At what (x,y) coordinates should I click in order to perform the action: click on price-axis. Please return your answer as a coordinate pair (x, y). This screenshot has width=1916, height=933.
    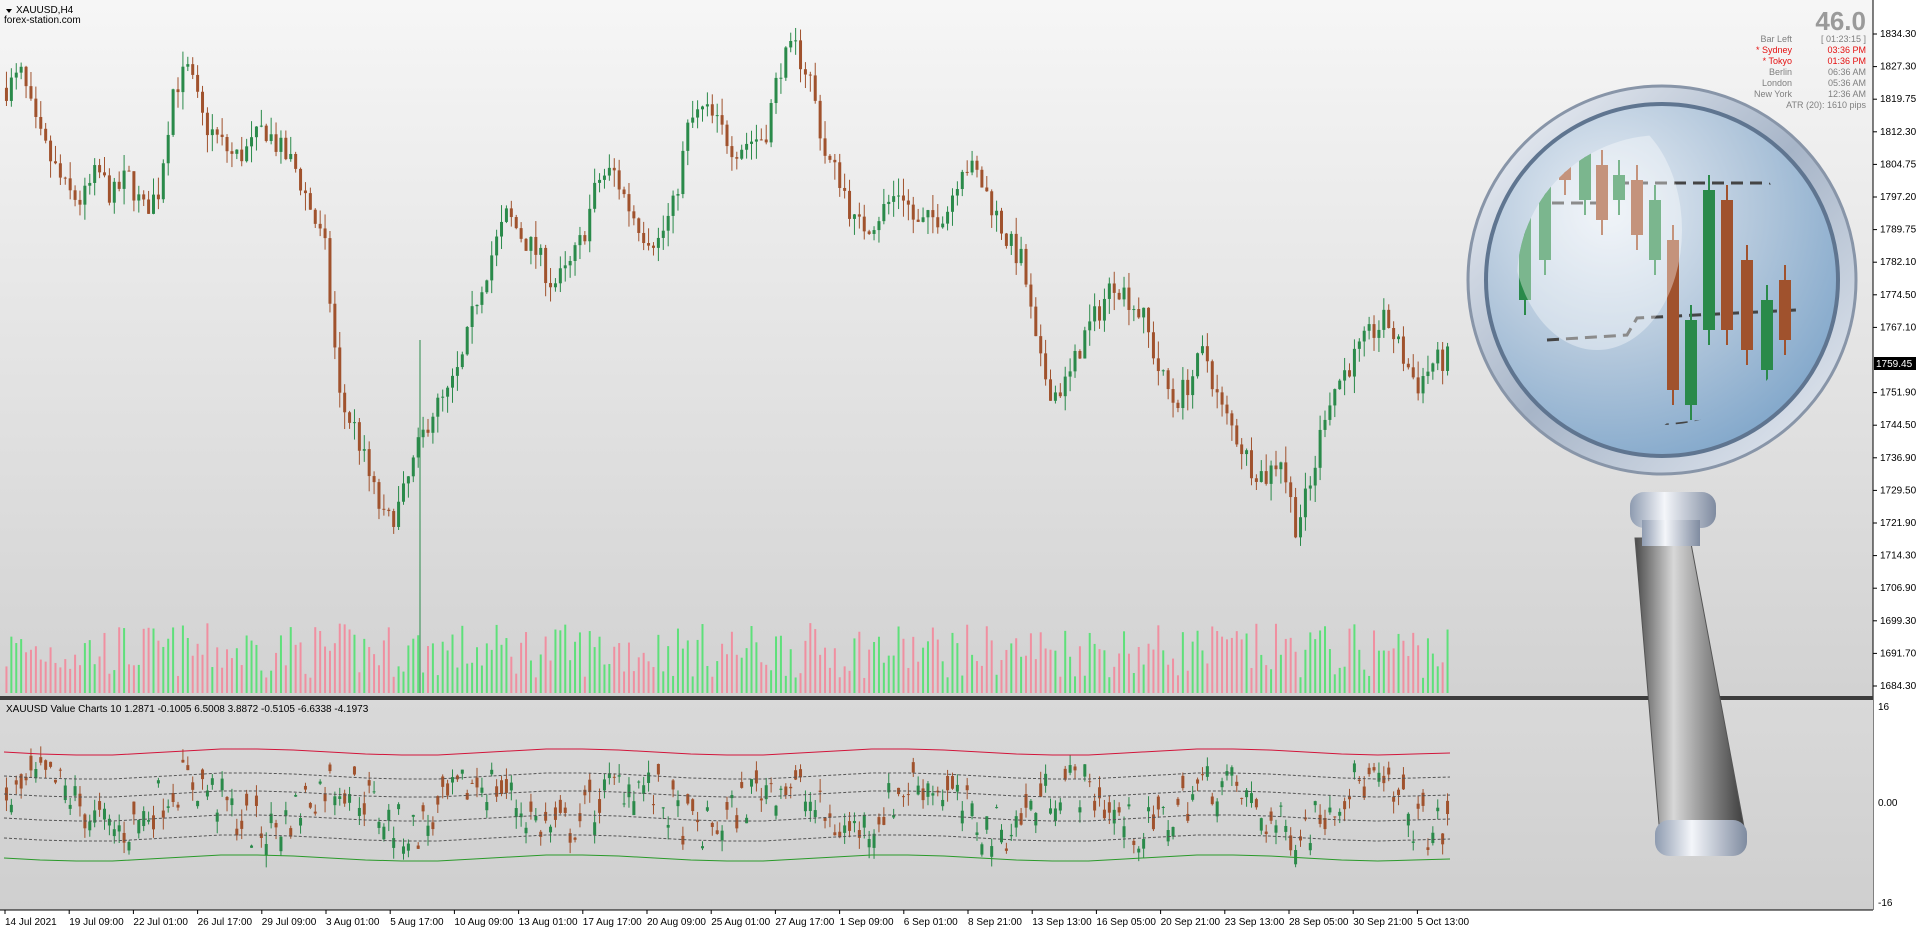
    Looking at the image, I should click on (1894, 466).